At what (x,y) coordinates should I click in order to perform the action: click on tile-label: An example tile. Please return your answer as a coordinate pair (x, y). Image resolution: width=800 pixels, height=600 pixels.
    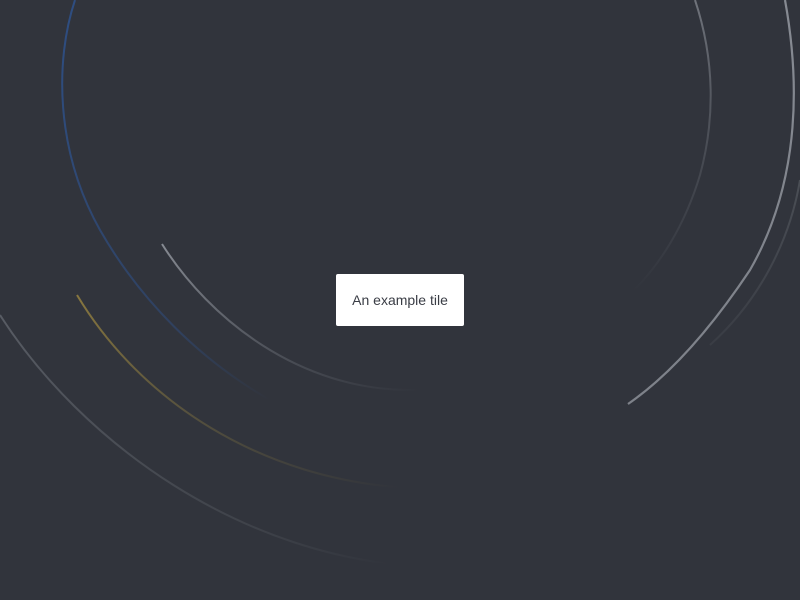
    Looking at the image, I should click on (400, 300).